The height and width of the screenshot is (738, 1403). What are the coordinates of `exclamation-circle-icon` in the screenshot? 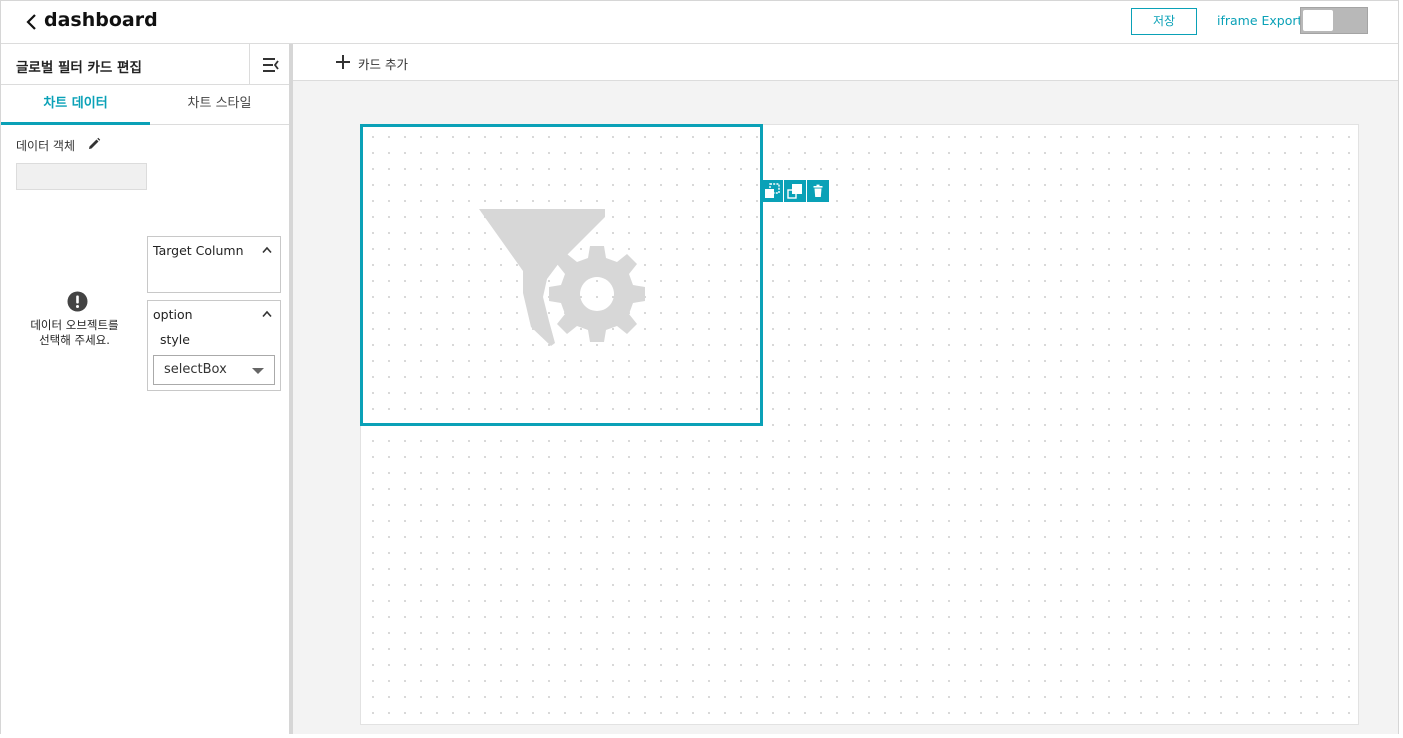 It's located at (77, 301).